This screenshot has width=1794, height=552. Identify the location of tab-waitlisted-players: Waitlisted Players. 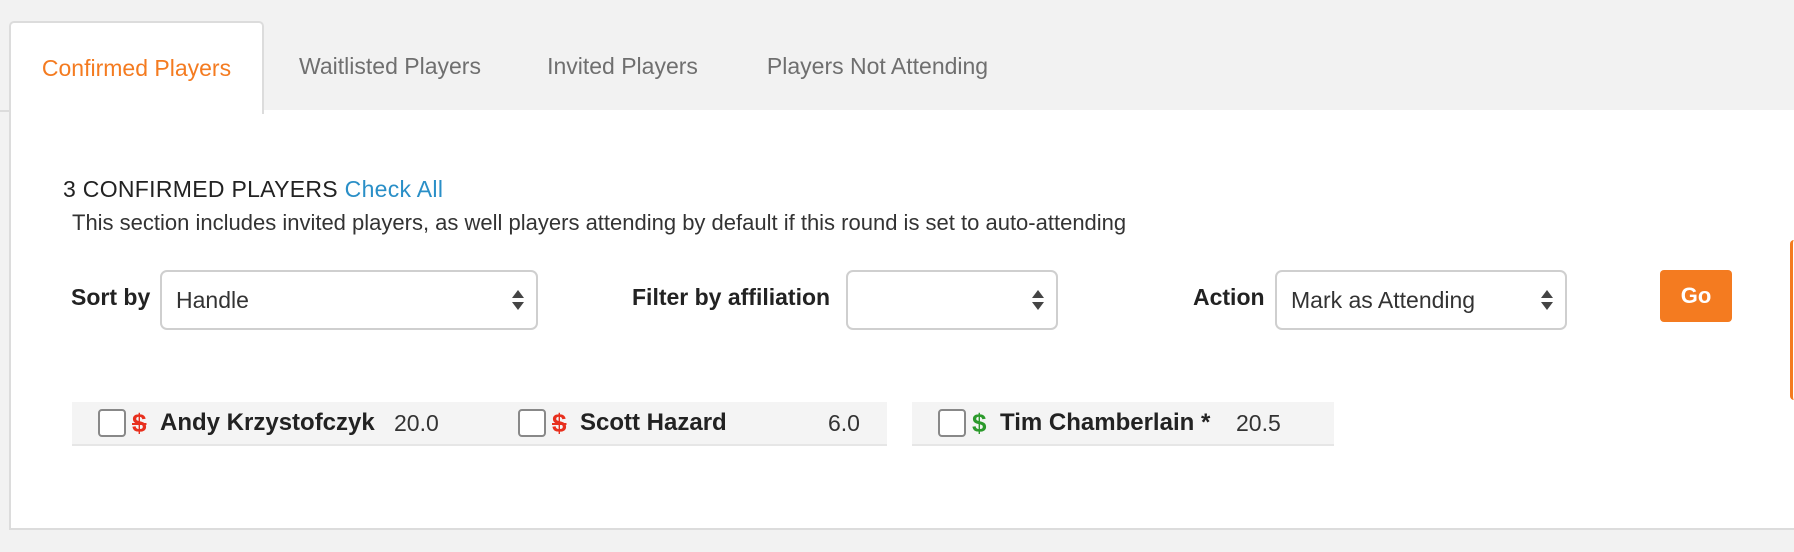
(390, 66).